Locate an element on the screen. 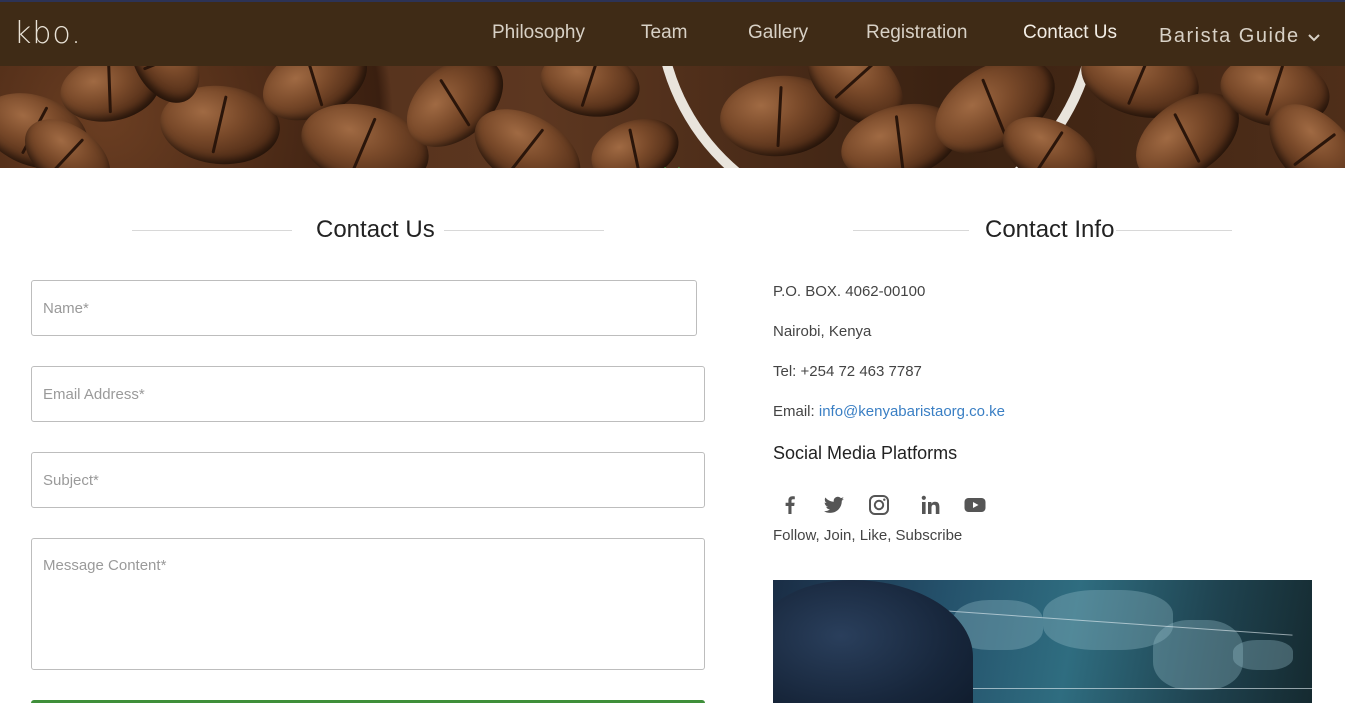 The height and width of the screenshot is (703, 1345). nav-item-team: Team is located at coordinates (664, 33).